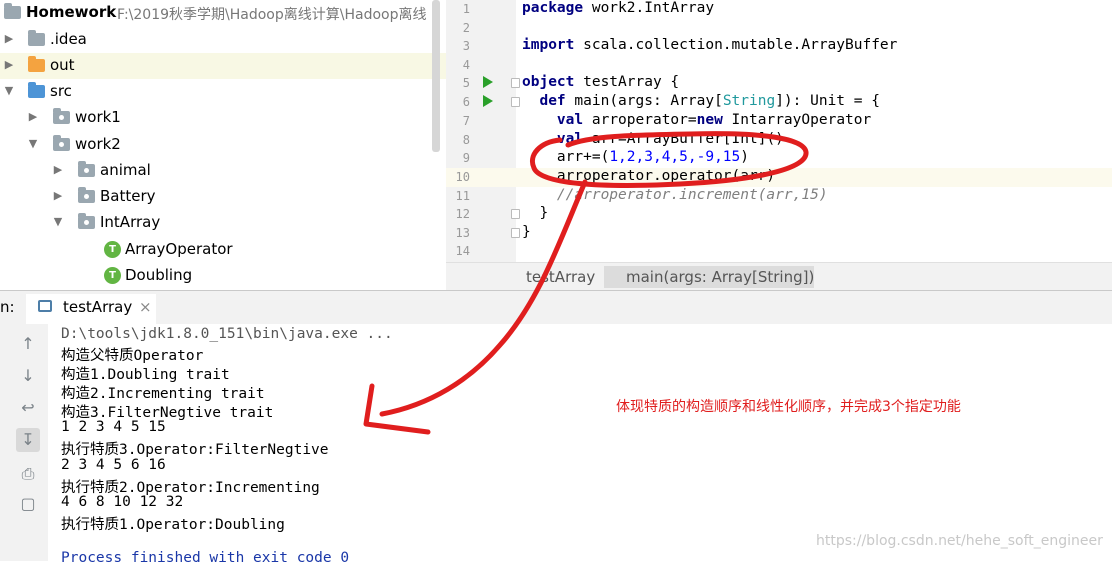  Describe the element at coordinates (62, 65) in the screenshot. I see `tree-label: out` at that location.